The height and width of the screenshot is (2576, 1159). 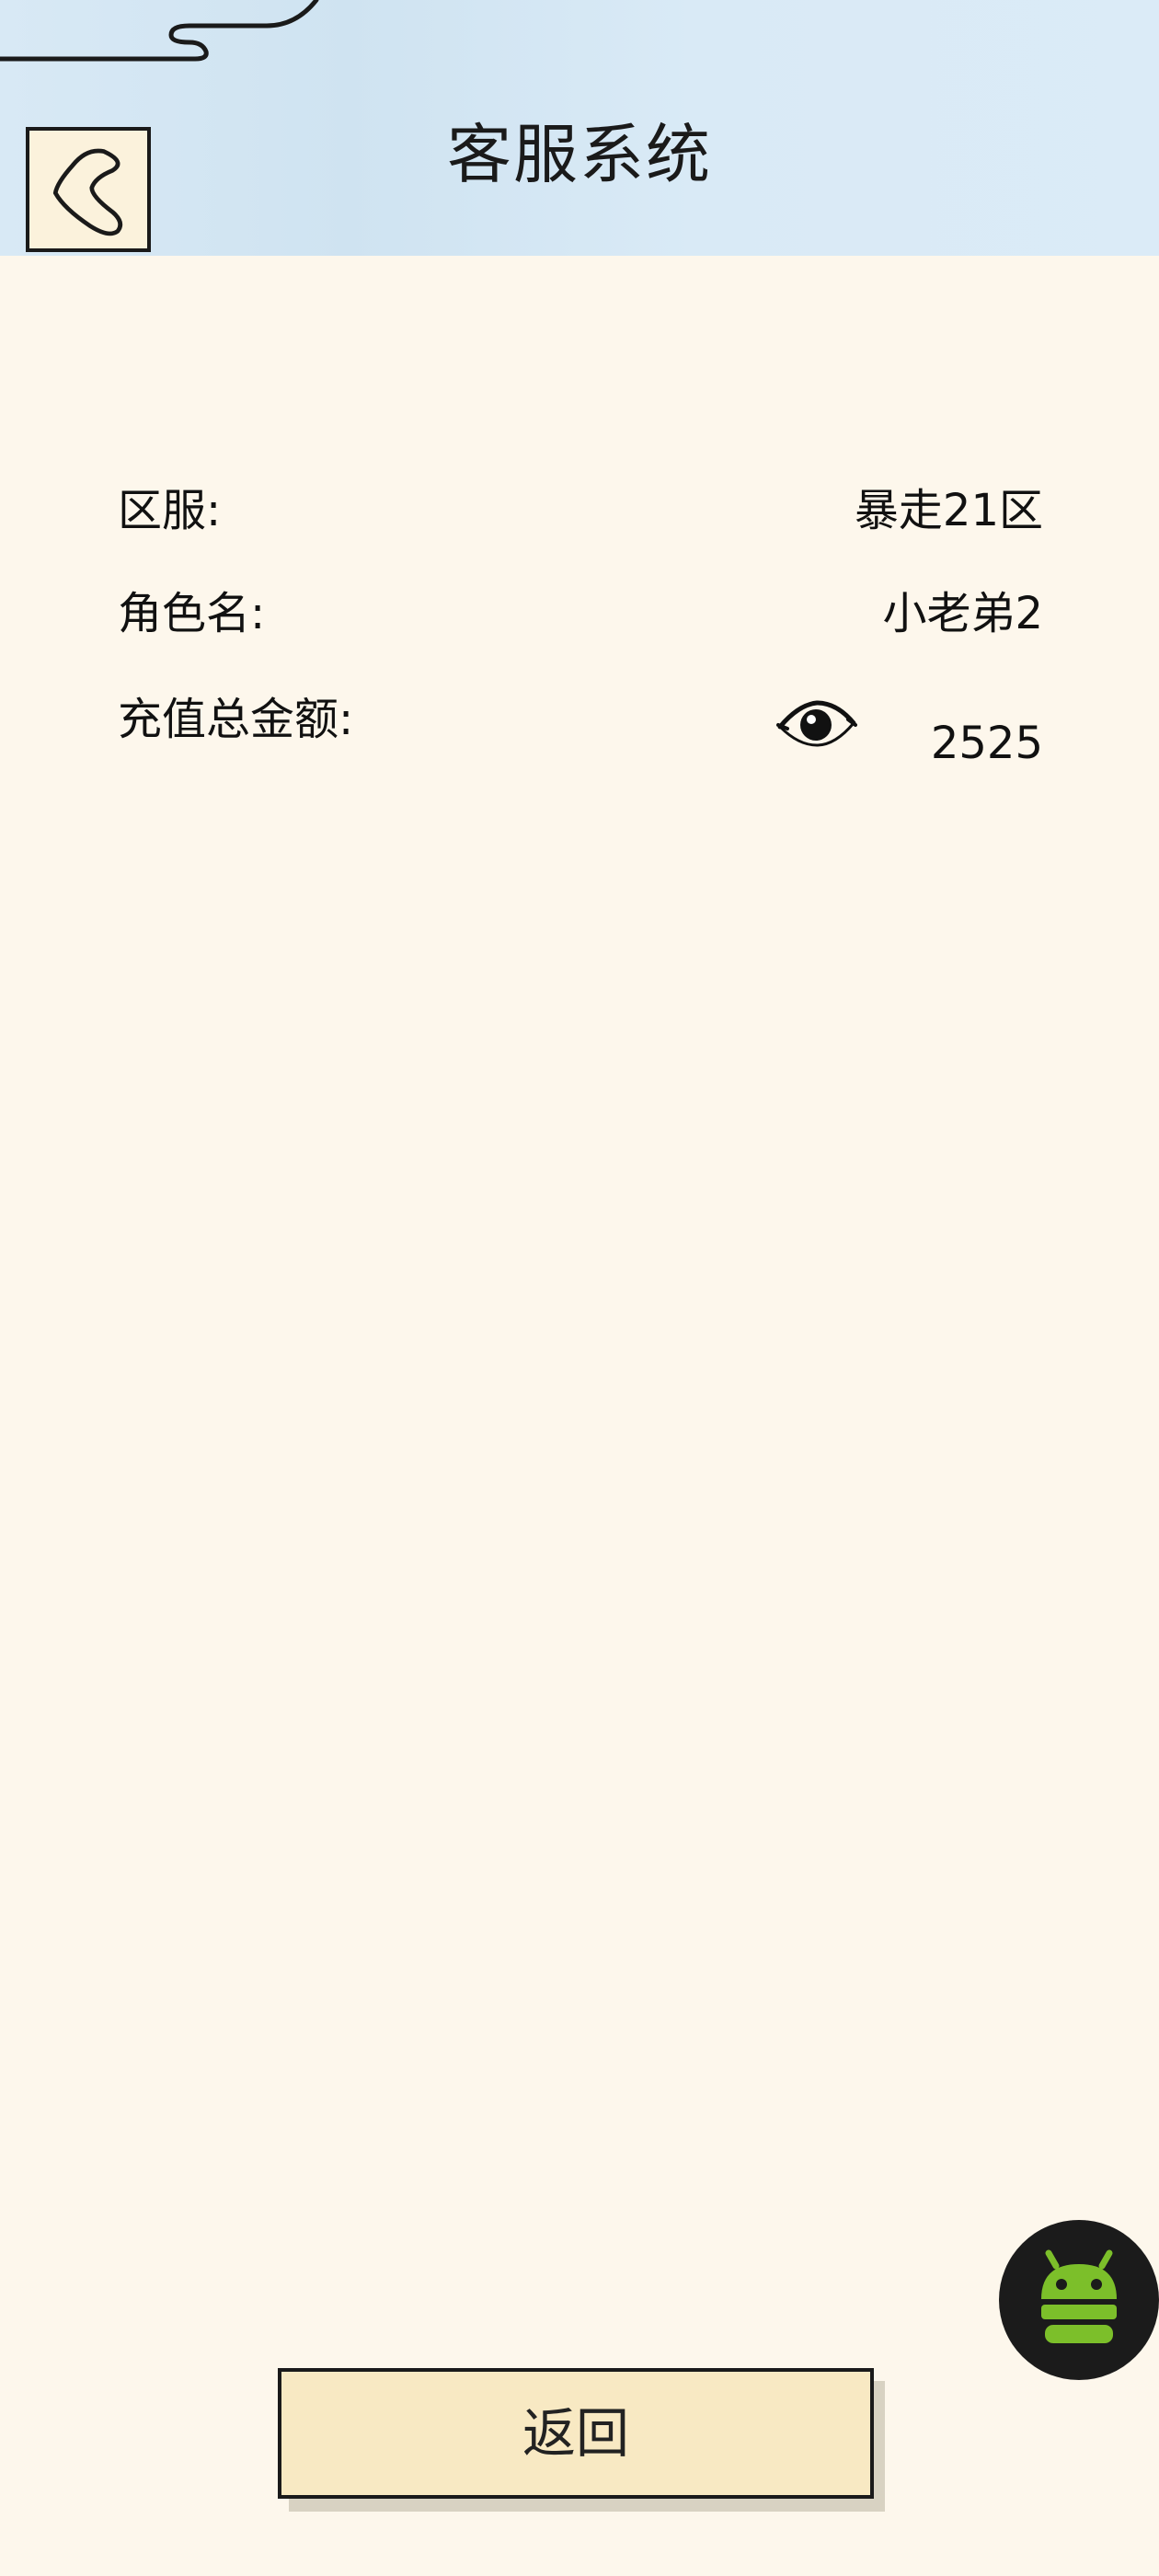 I want to click on role-name-value: 小老弟2, so click(x=962, y=613).